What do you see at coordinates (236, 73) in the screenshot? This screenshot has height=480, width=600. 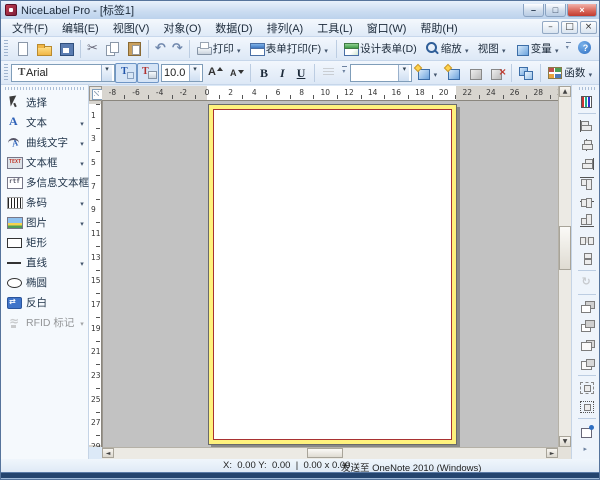 I see `shrink-font-button` at bounding box center [236, 73].